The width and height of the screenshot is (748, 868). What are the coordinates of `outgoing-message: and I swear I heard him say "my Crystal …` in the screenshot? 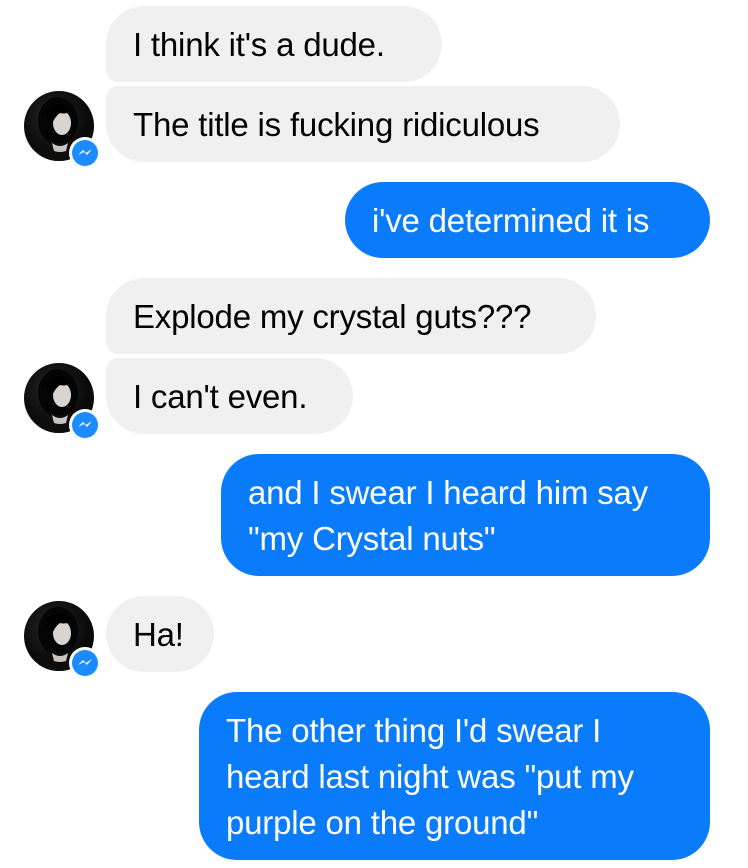 It's located at (465, 515).